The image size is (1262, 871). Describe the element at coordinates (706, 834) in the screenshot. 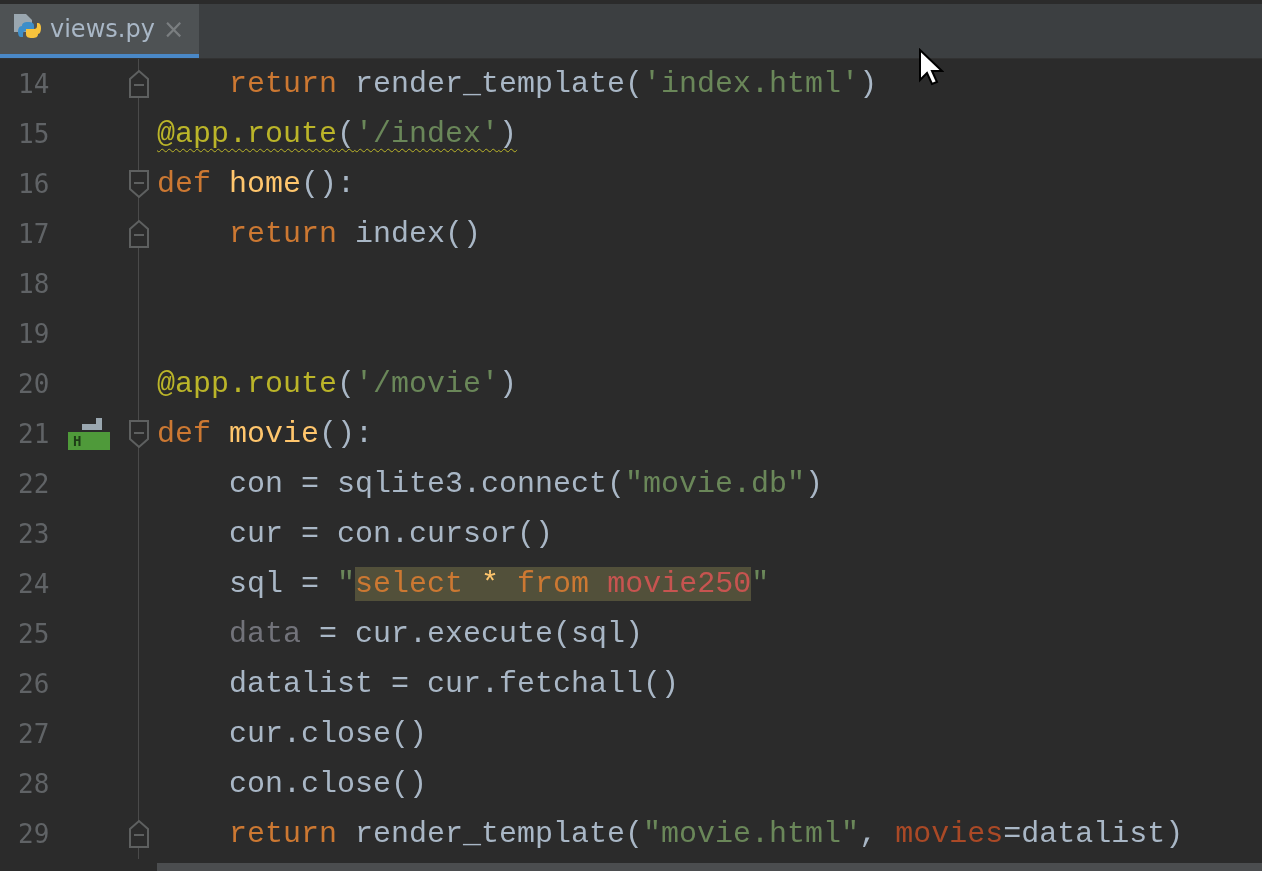

I see `code-line: return render_template("movie.html", movies=datalist)` at that location.